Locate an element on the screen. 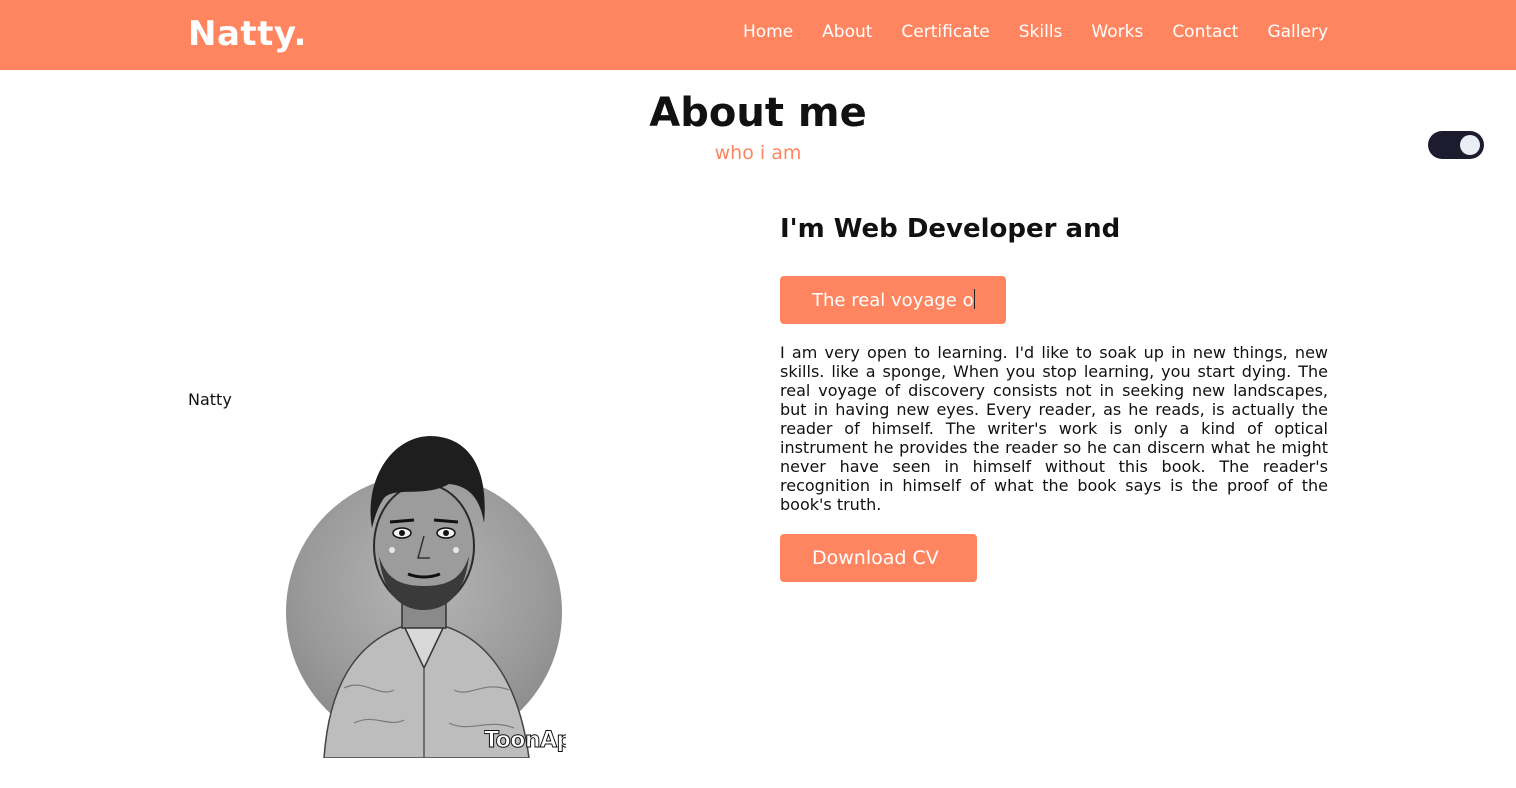  nav-link-certificate: Certificate is located at coordinates (945, 32).